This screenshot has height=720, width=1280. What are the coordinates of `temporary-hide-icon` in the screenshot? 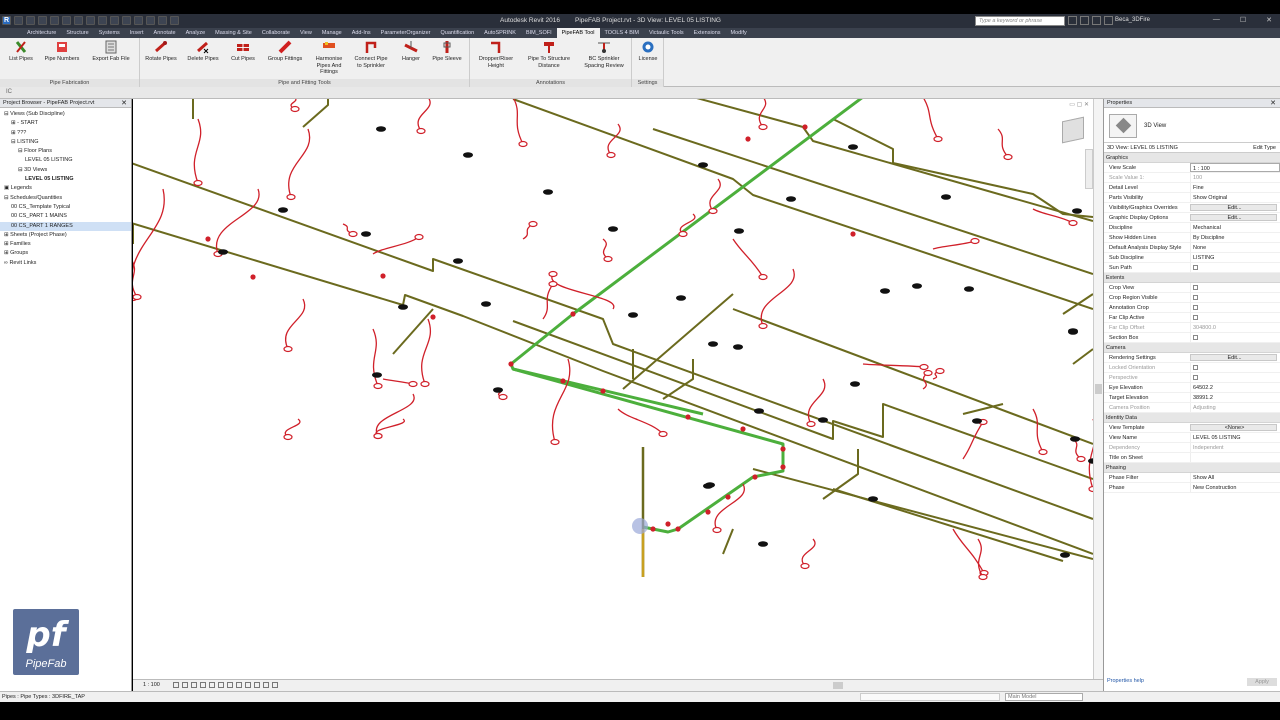 It's located at (248, 685).